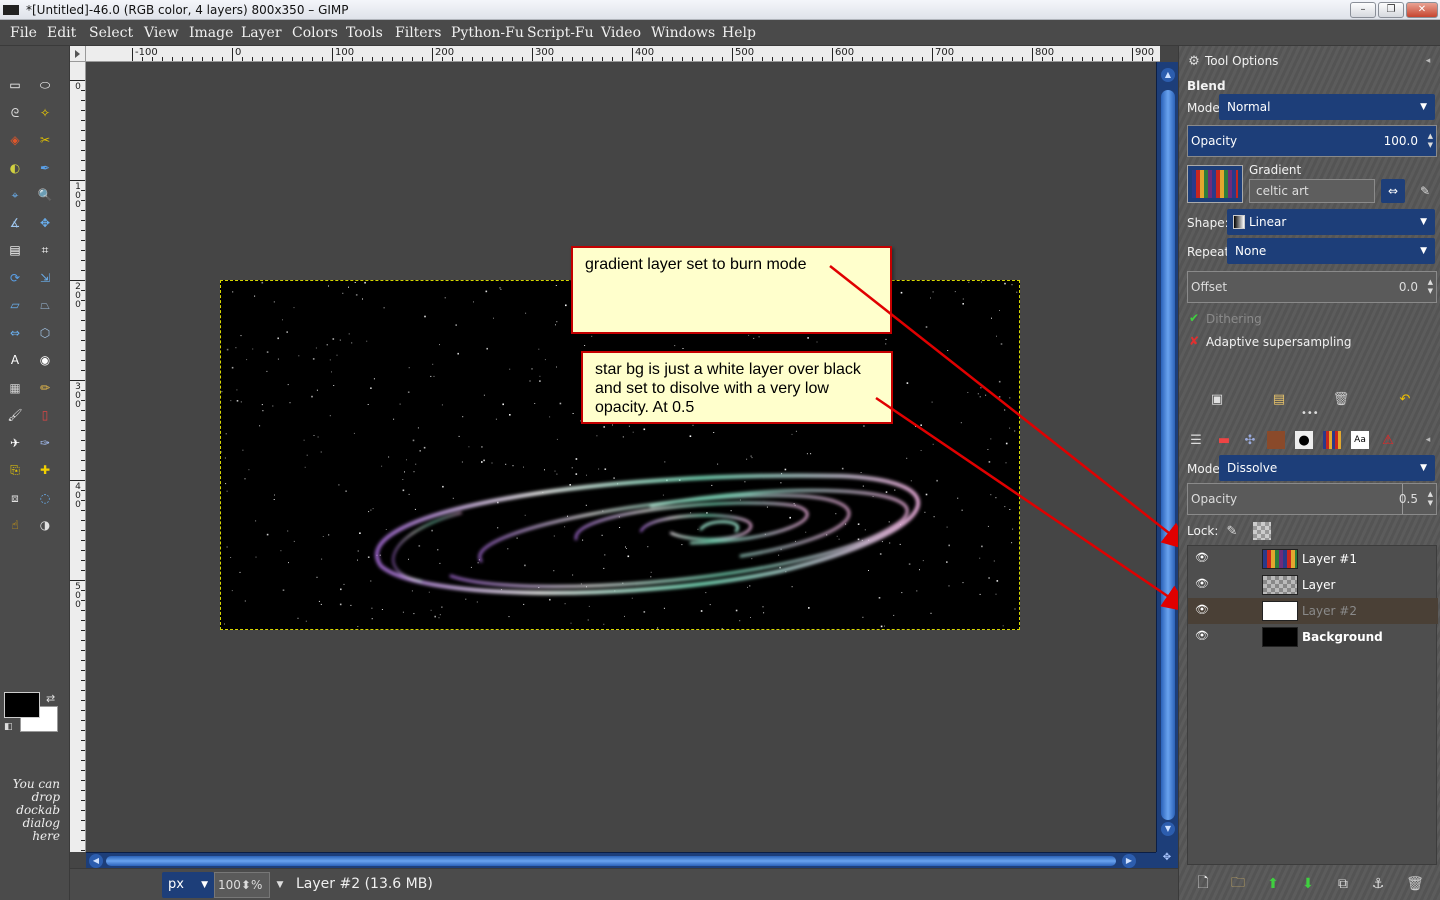 Image resolution: width=1440 pixels, height=900 pixels. Describe the element at coordinates (22, 705) in the screenshot. I see `foreground-color-swatch` at that location.